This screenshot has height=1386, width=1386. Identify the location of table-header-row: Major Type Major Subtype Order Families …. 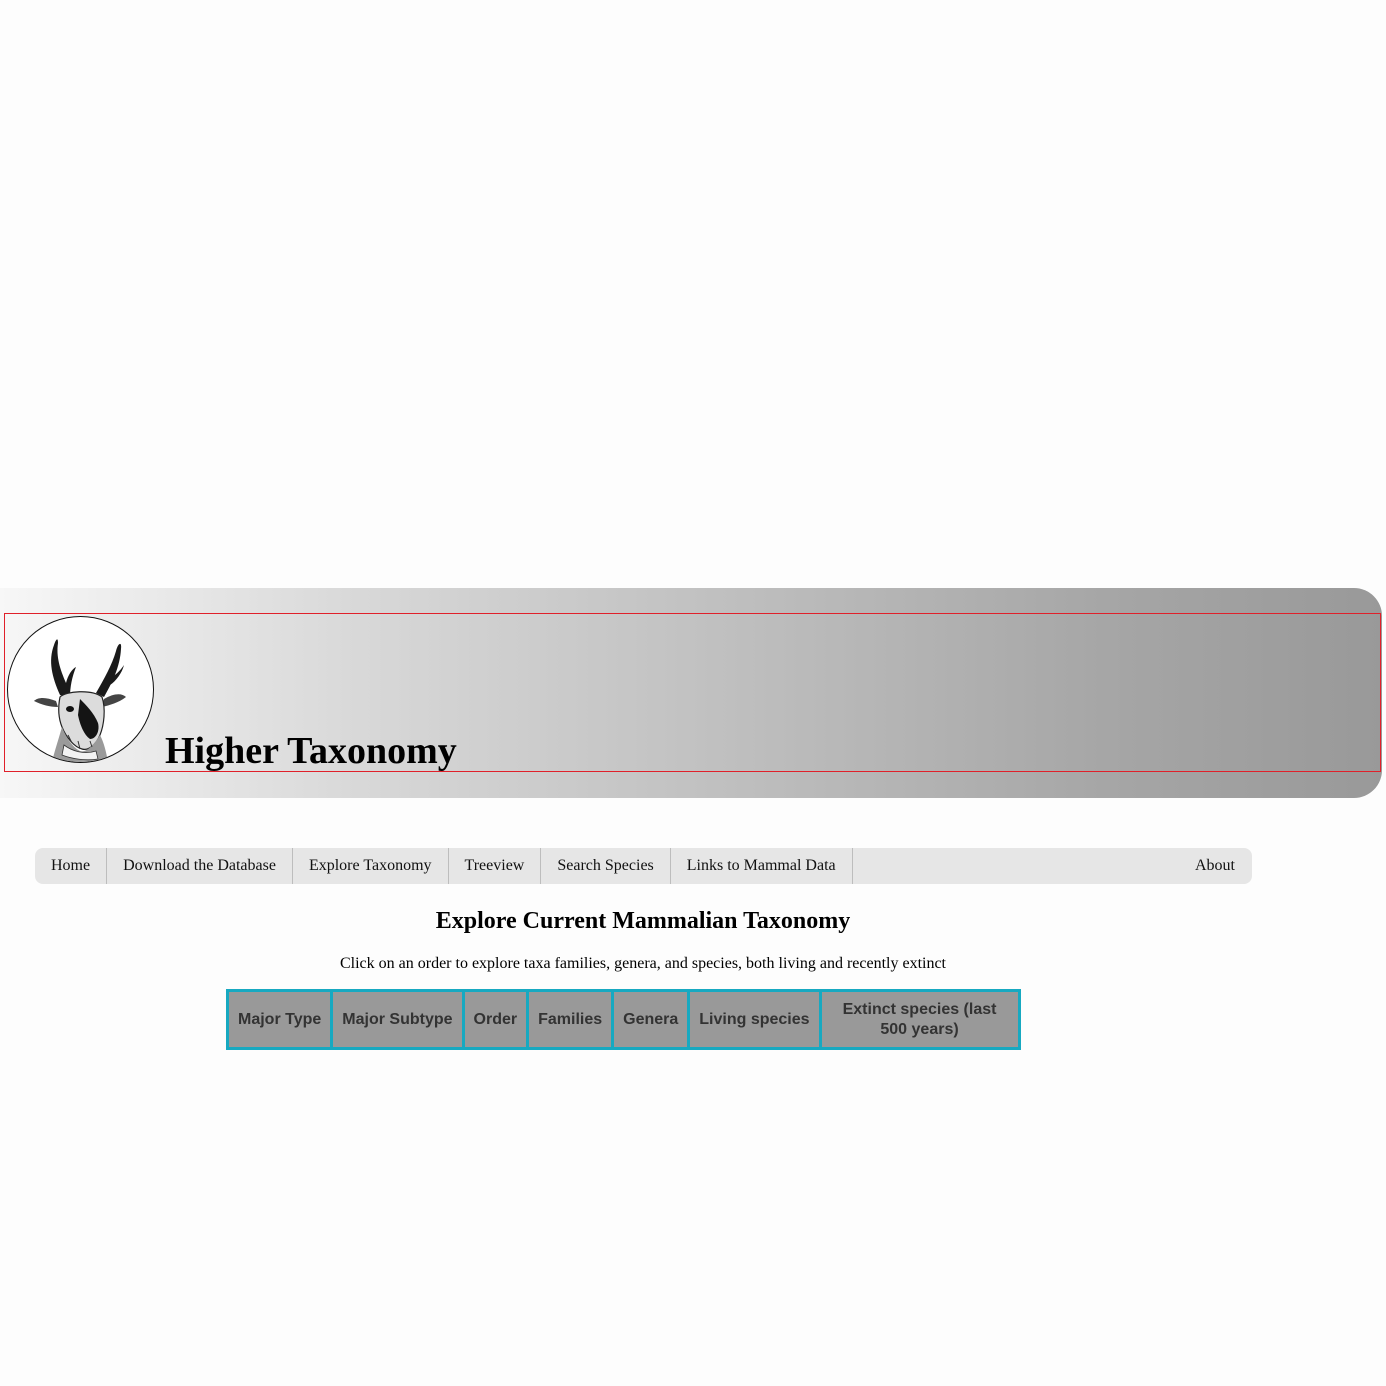
(623, 1019).